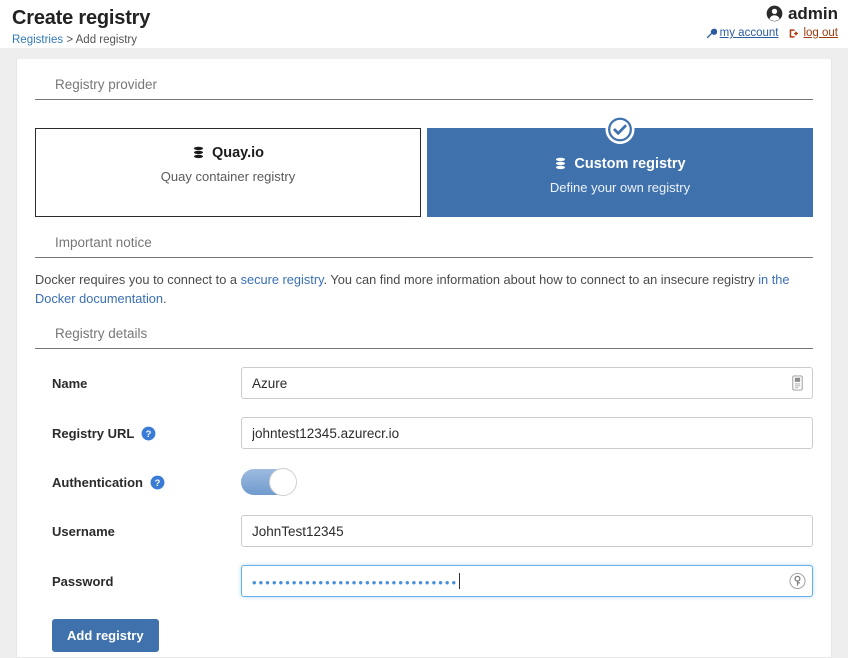  What do you see at coordinates (797, 383) in the screenshot?
I see `autofill-icon` at bounding box center [797, 383].